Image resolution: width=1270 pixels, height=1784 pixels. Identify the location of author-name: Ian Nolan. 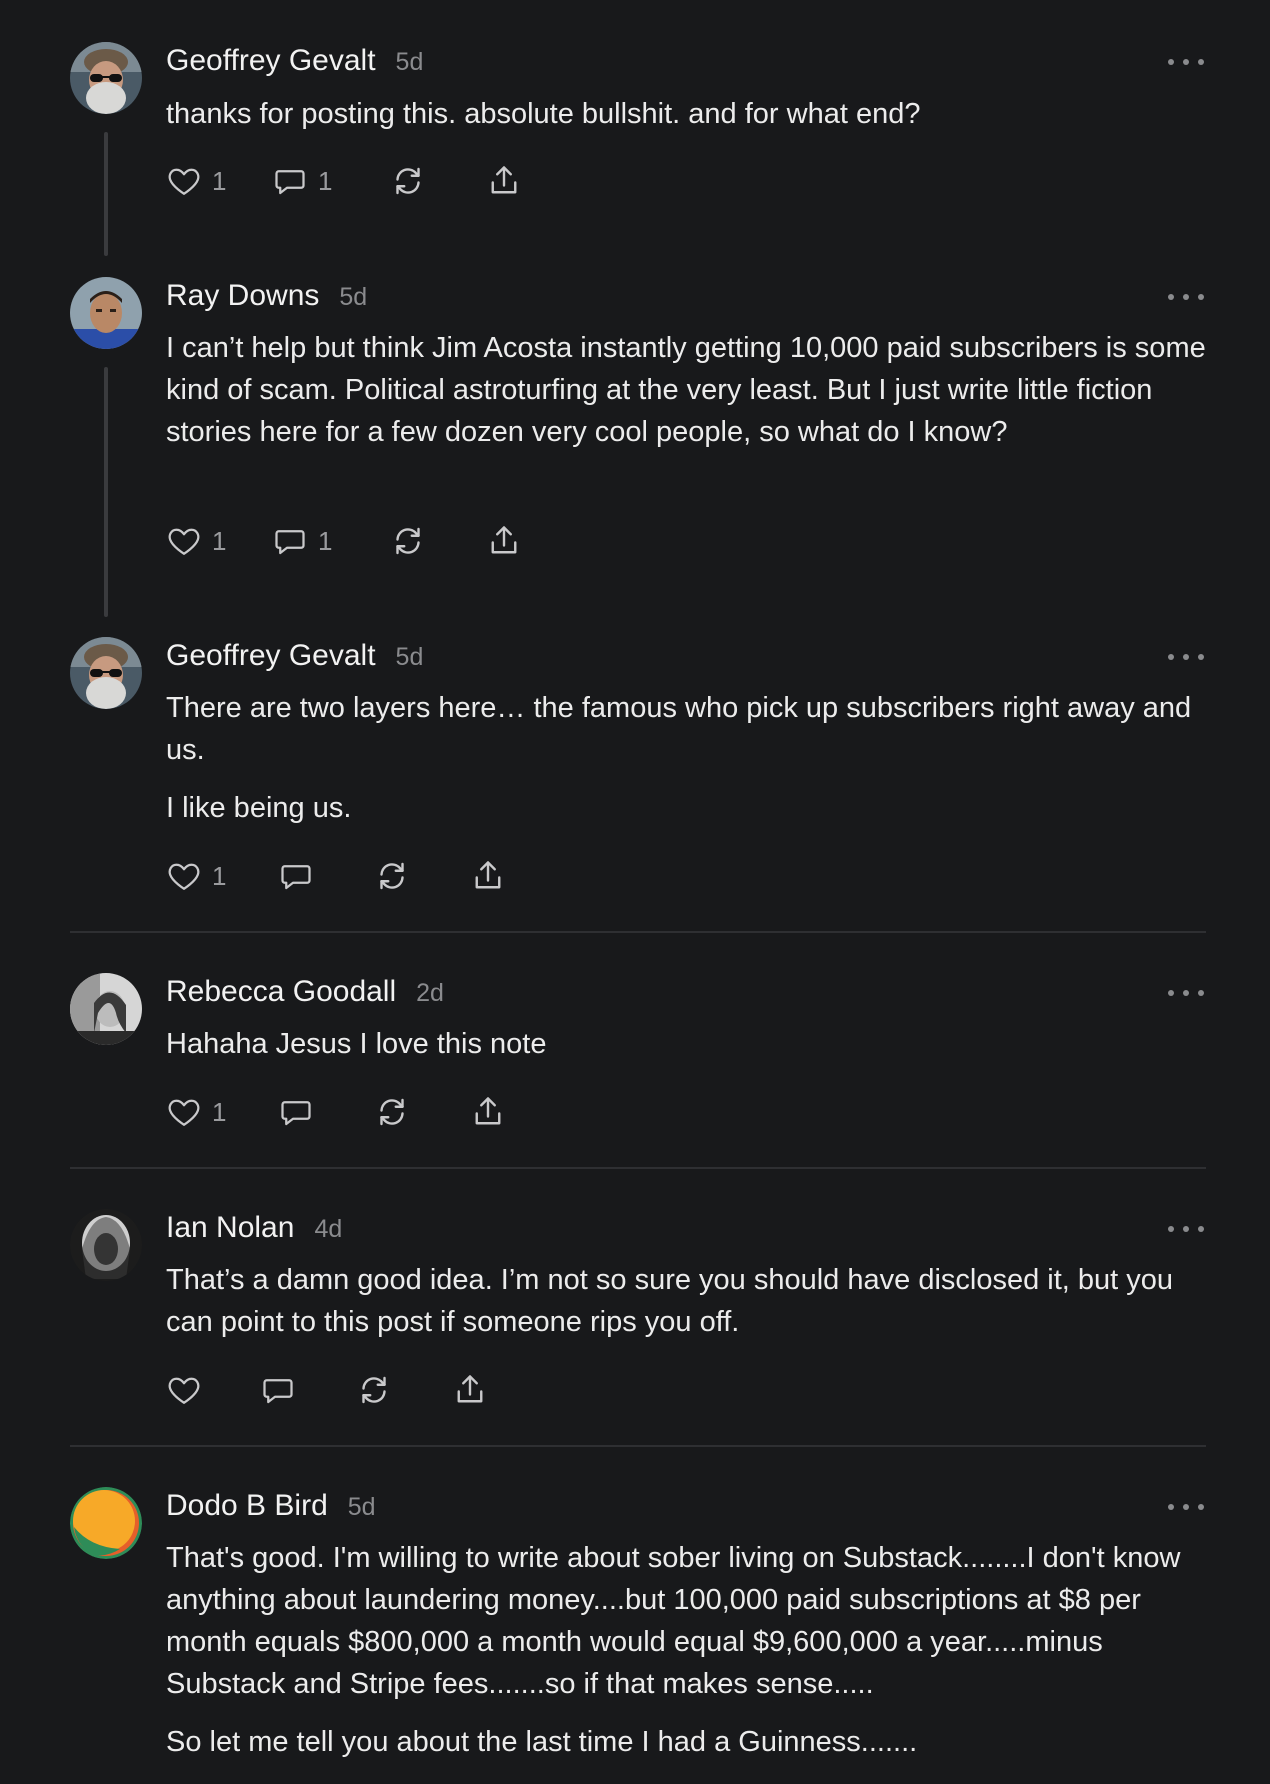
(230, 1228).